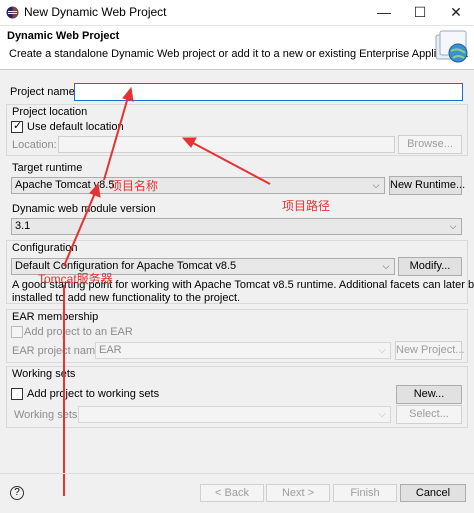  Describe the element at coordinates (451, 46) in the screenshot. I see `web-project-banner-icon` at that location.